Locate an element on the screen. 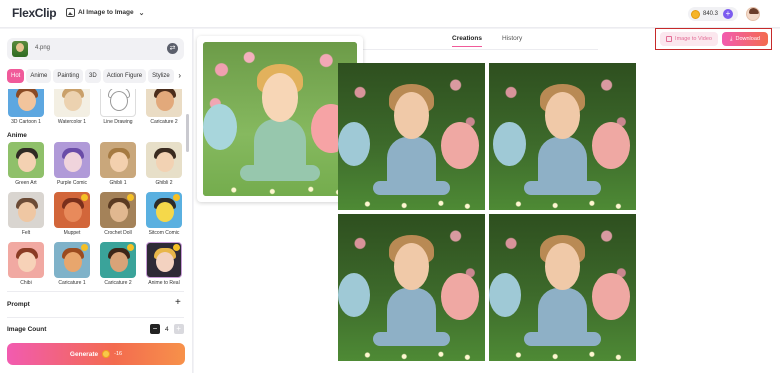  style-card-green-art: Green Art is located at coordinates (26, 164).